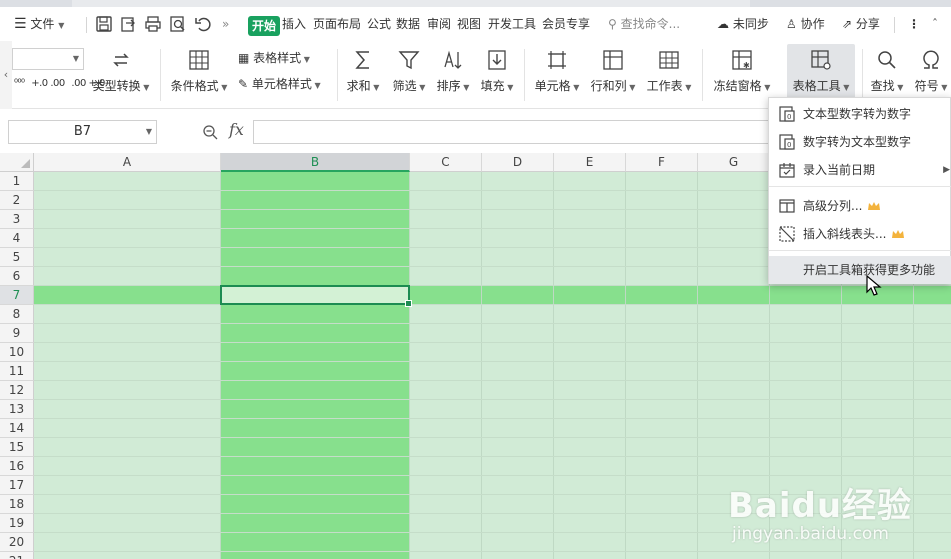  Describe the element at coordinates (17, 352) in the screenshot. I see `row-header-10: 10` at that location.